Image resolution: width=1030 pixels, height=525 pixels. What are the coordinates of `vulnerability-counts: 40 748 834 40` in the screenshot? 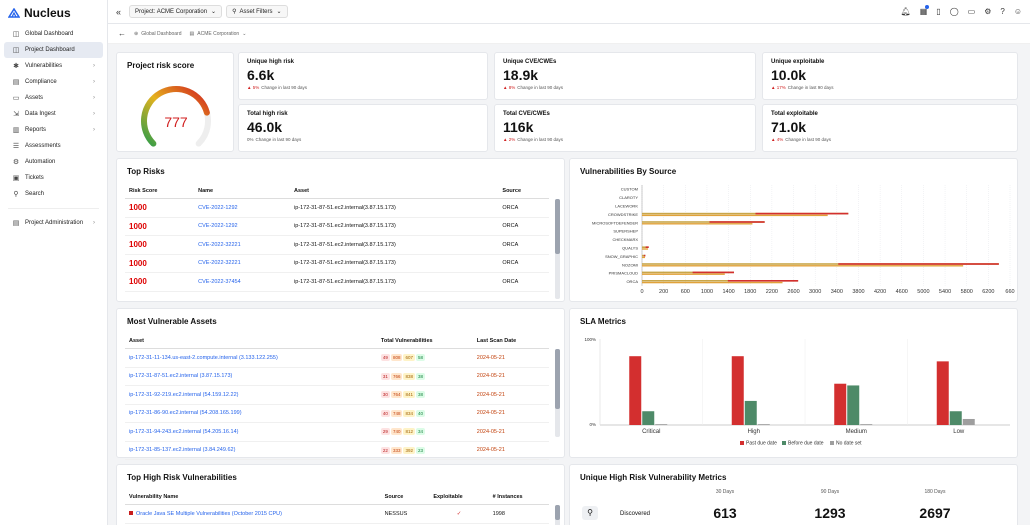 It's located at (424, 413).